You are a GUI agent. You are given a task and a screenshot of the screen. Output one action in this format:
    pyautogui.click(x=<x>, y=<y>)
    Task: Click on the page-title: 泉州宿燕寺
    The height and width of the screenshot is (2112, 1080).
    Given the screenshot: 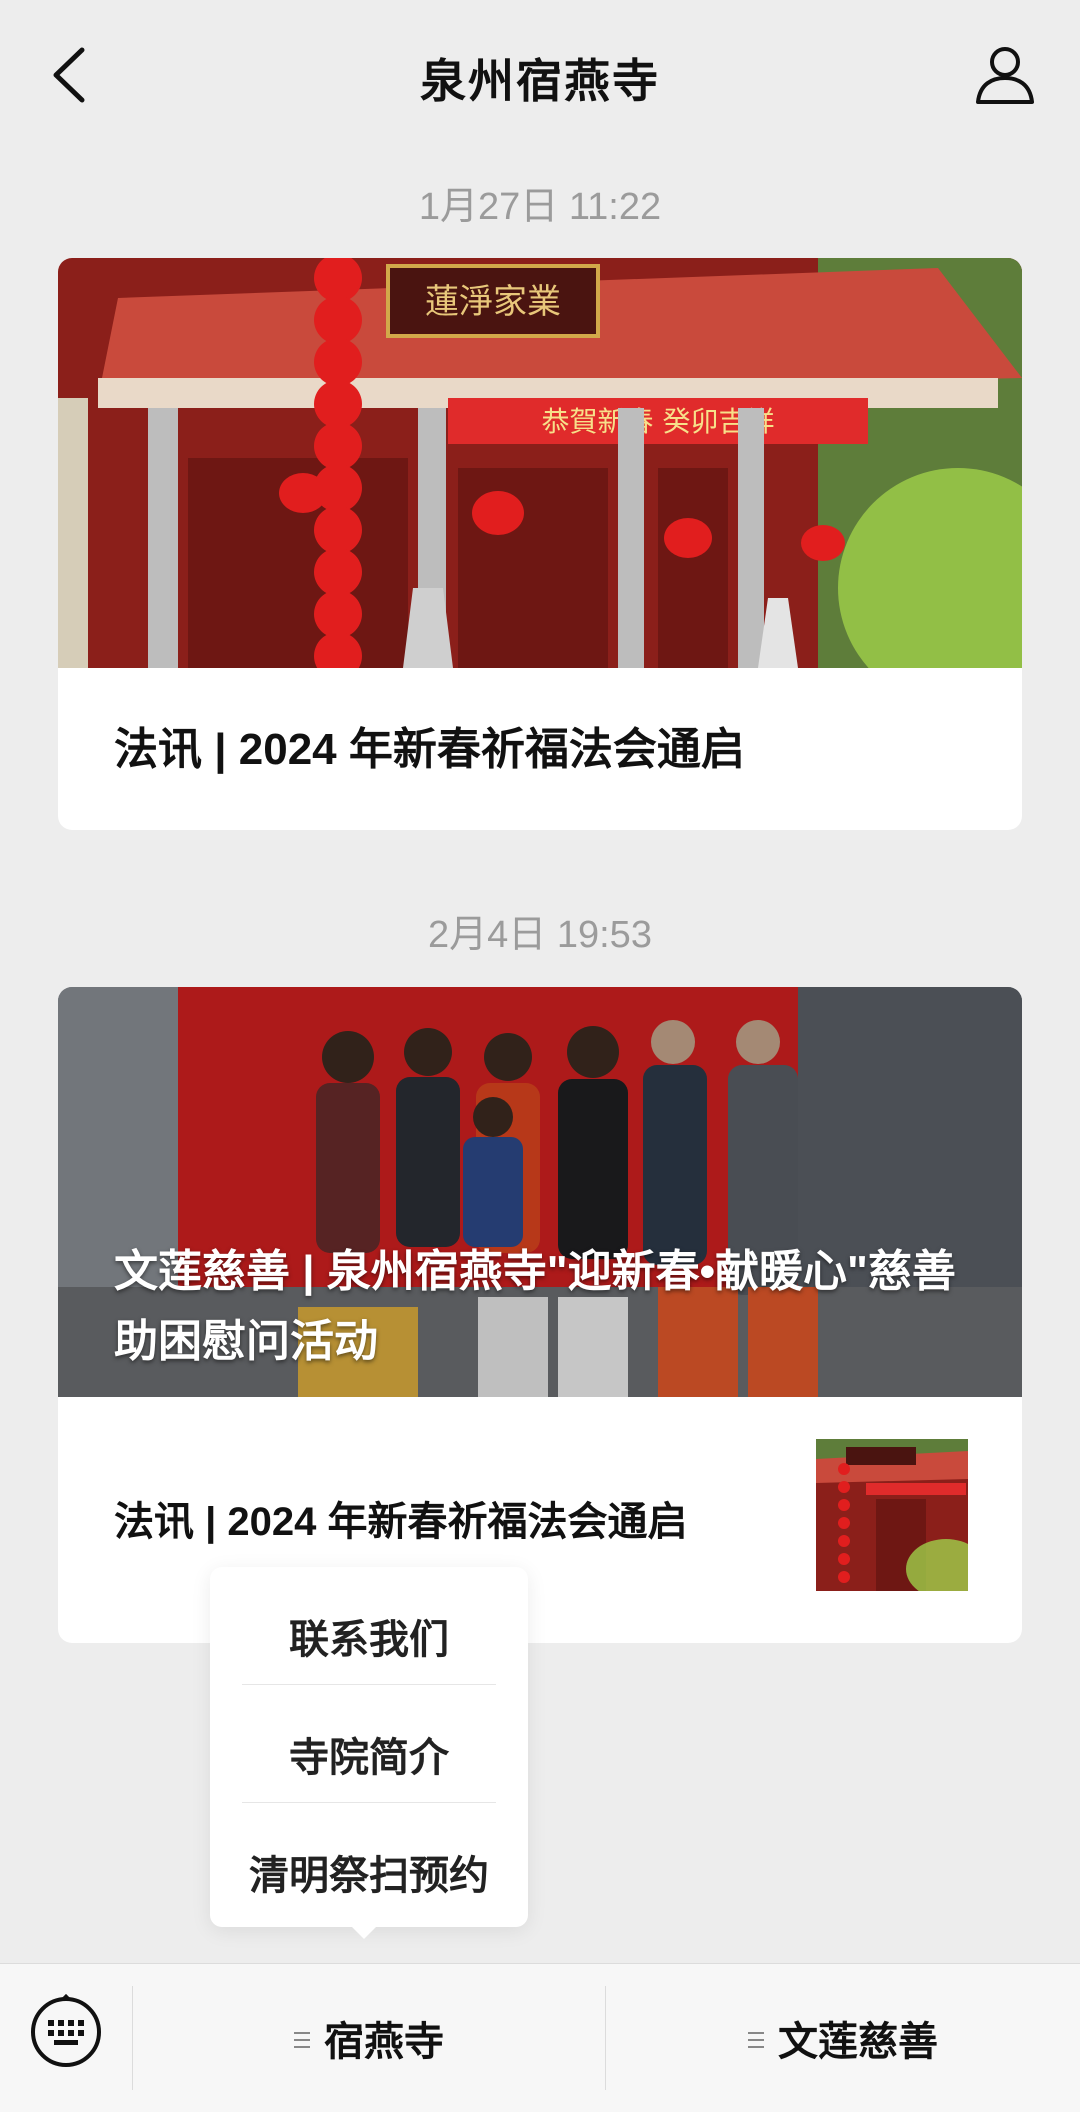 What is the action you would take?
    pyautogui.click(x=540, y=81)
    